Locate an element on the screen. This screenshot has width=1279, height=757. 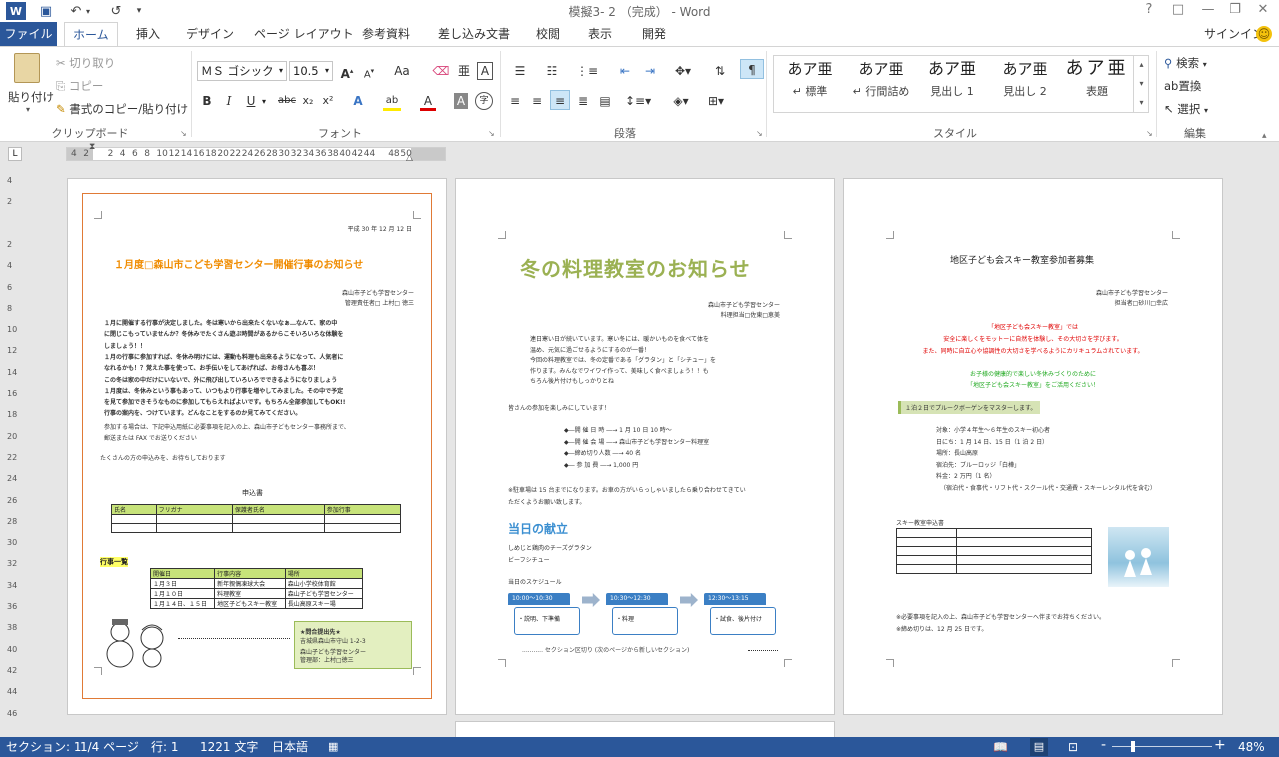
style-title: あア亜 表題 is located at coordinates (1097, 83).